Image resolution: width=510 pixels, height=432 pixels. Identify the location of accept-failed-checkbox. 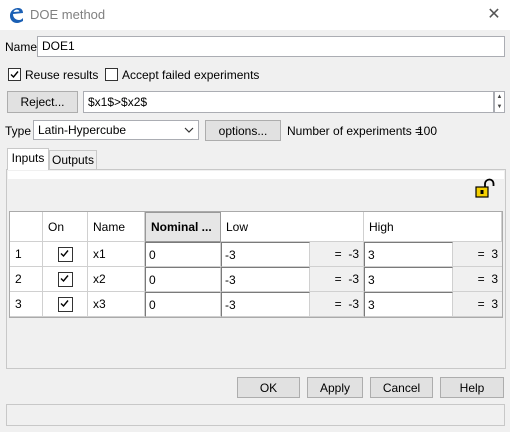
(111, 74).